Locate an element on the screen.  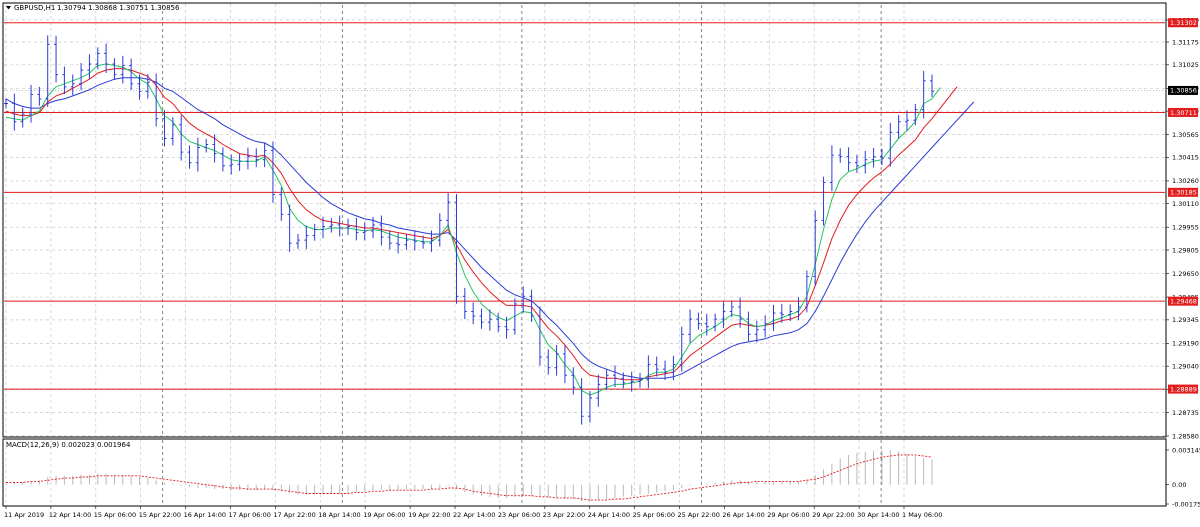
time-tick-label: 29 Apr 06:00 is located at coordinates (788, 515).